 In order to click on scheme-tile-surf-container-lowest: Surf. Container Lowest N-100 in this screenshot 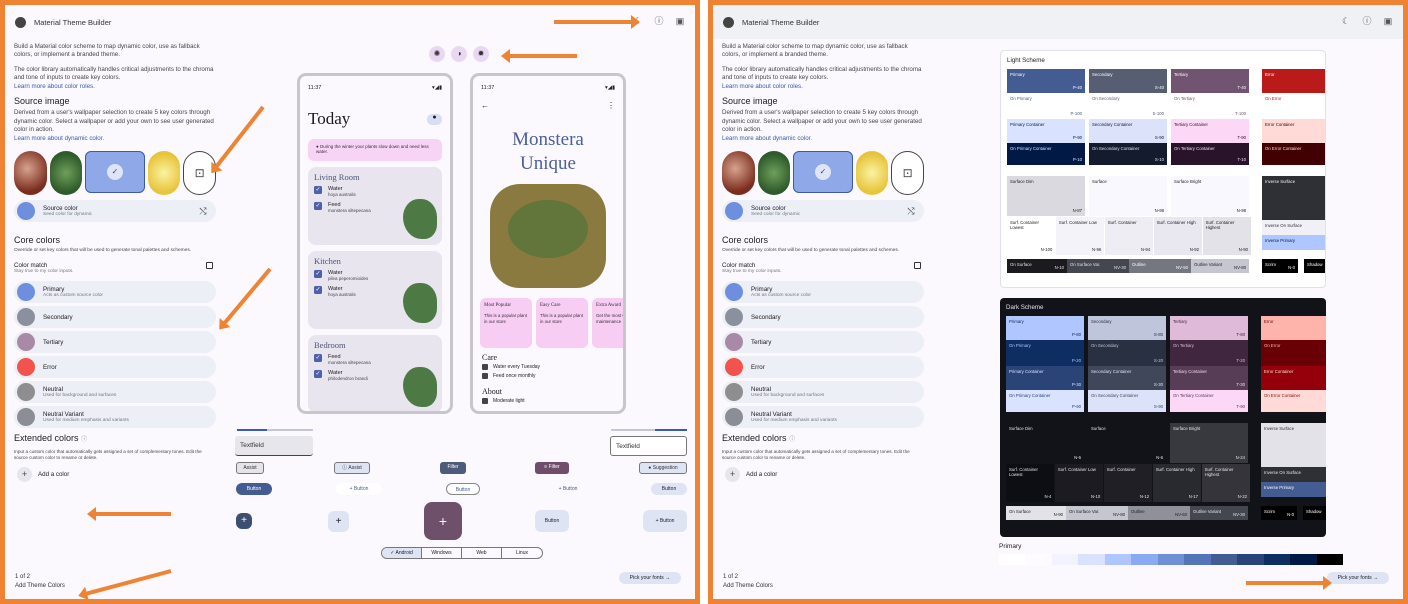, I will do `click(1031, 236)`.